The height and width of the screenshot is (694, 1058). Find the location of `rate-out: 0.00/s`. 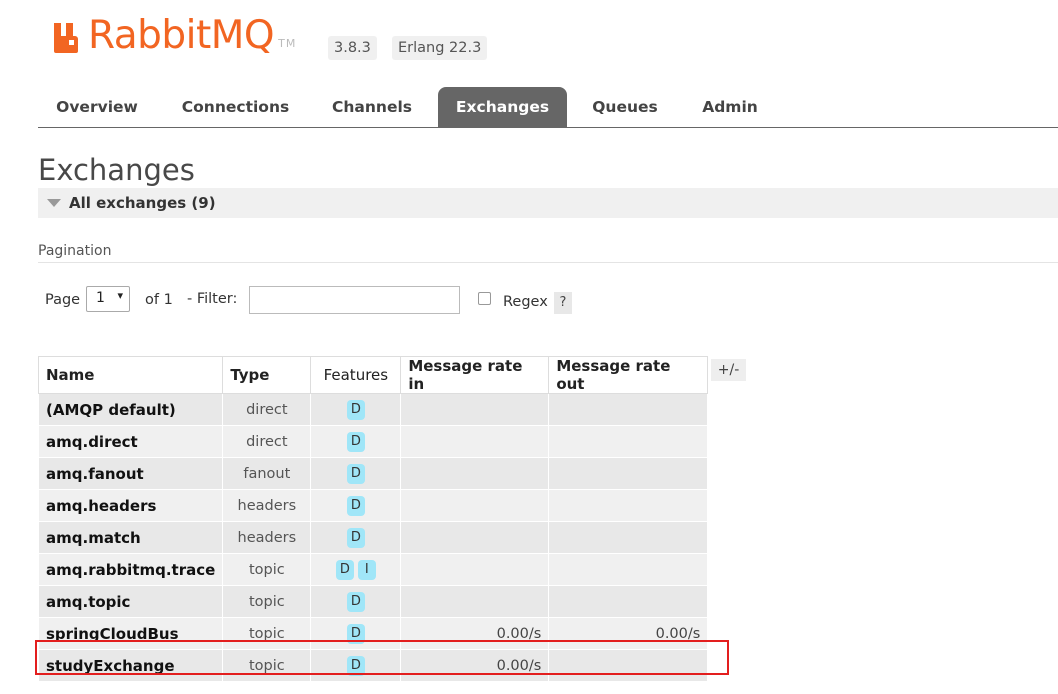

rate-out: 0.00/s is located at coordinates (628, 633).